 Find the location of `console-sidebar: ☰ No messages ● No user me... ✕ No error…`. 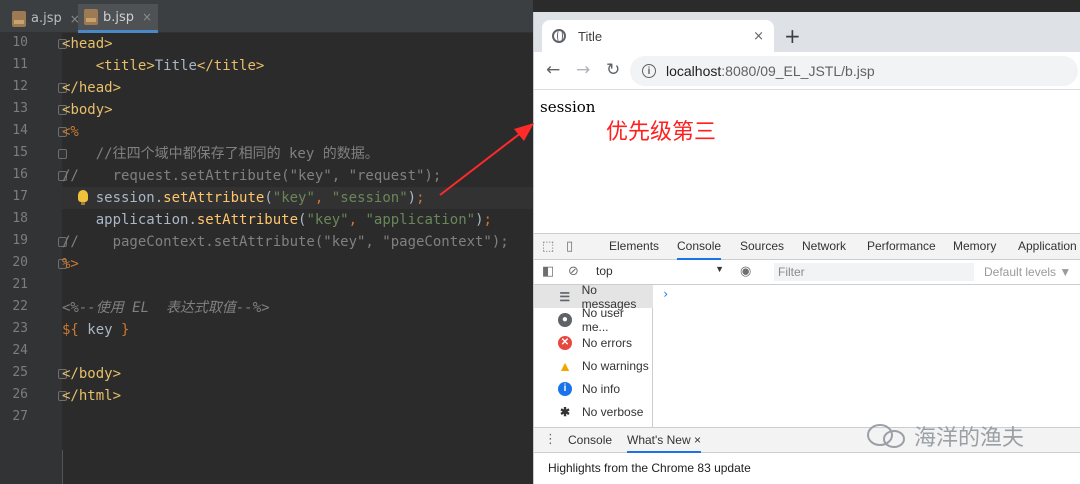

console-sidebar: ☰ No messages ● No user me... ✕ No error… is located at coordinates (593, 355).